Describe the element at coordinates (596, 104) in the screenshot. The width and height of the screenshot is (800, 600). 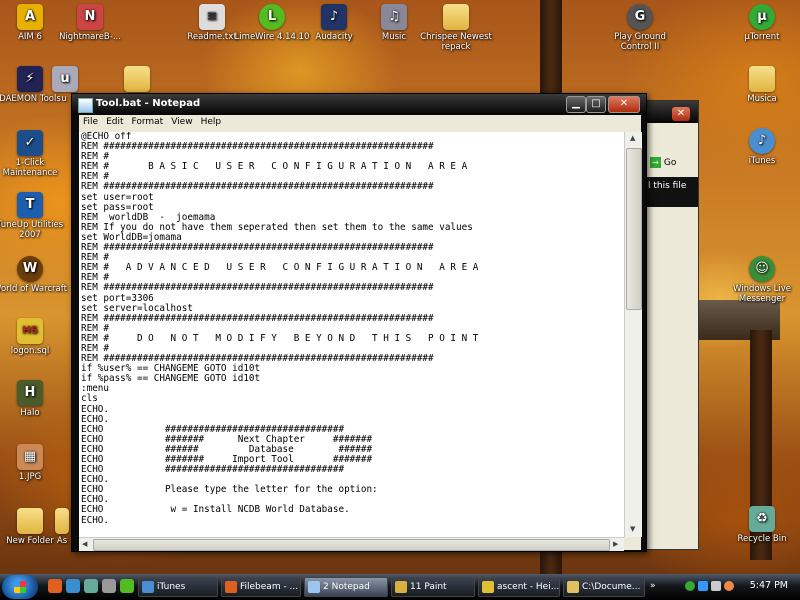
I see `maximize-button: □` at that location.